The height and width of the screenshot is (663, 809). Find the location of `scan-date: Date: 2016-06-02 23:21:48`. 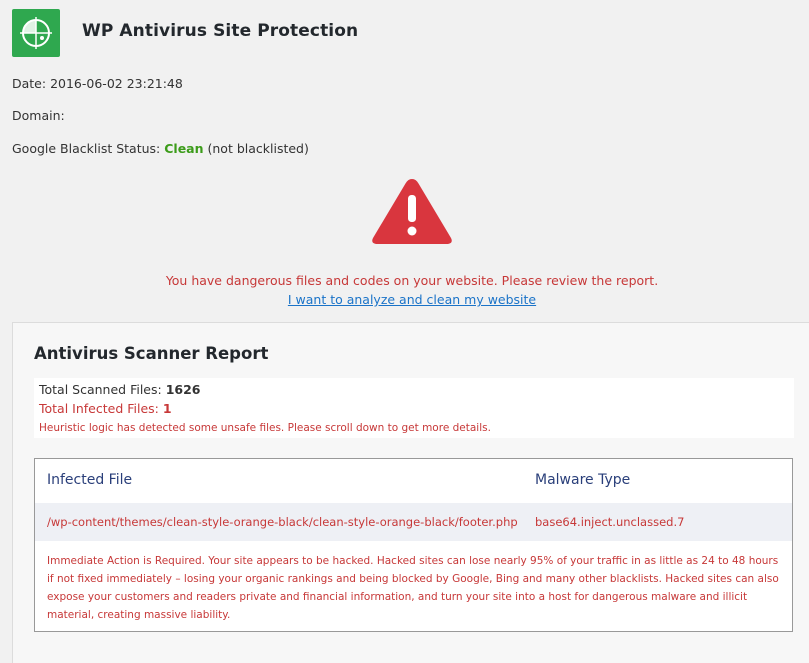

scan-date: Date: 2016-06-02 23:21:48 is located at coordinates (97, 83).